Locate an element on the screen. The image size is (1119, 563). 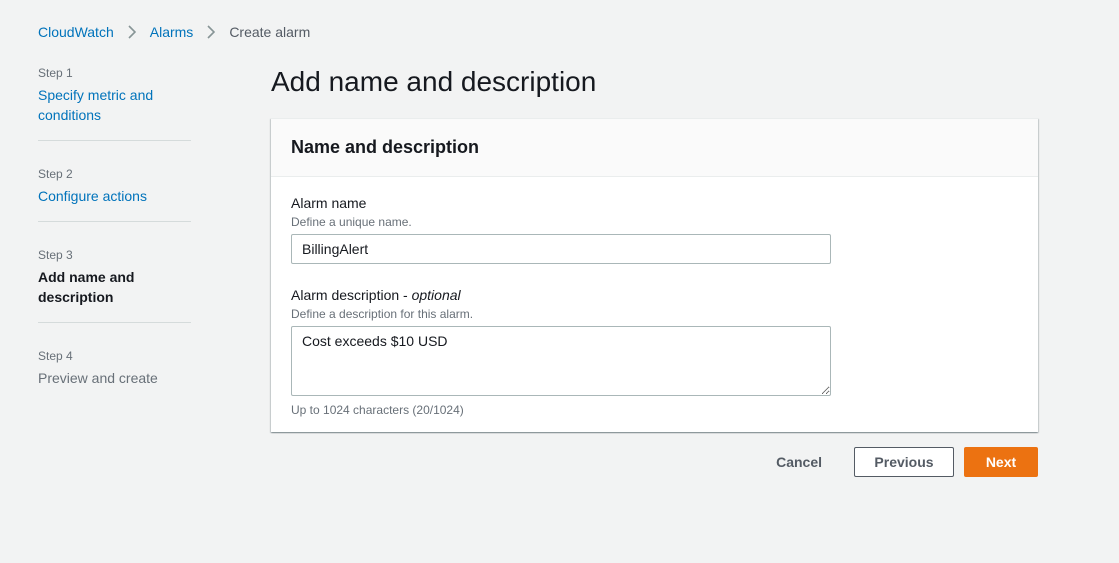
alarm-description-hint: Define a description for this alarm. is located at coordinates (382, 314).